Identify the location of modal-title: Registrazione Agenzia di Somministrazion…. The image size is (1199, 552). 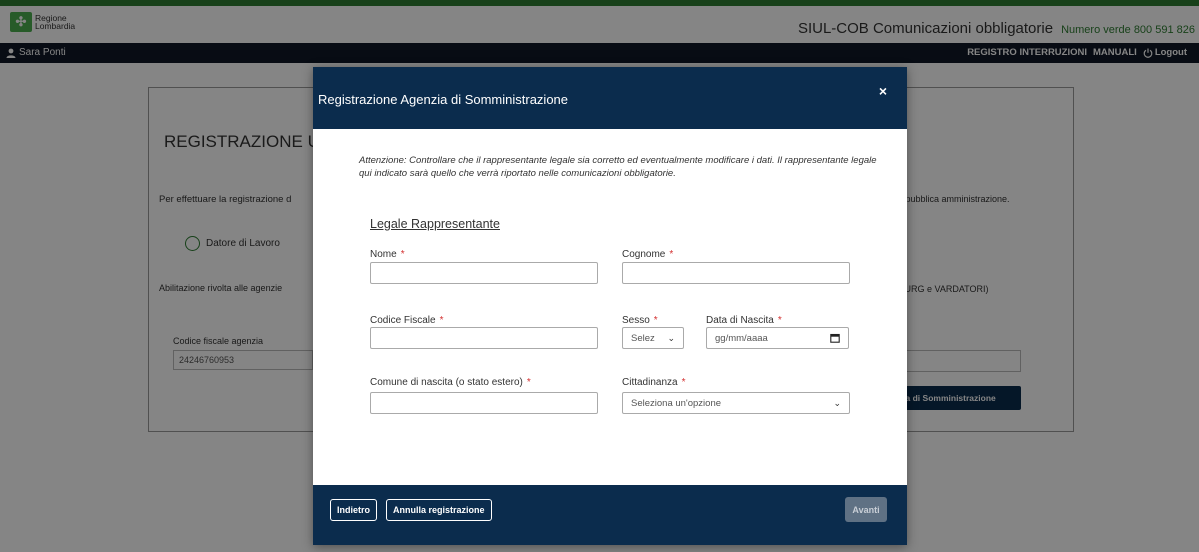
(443, 99).